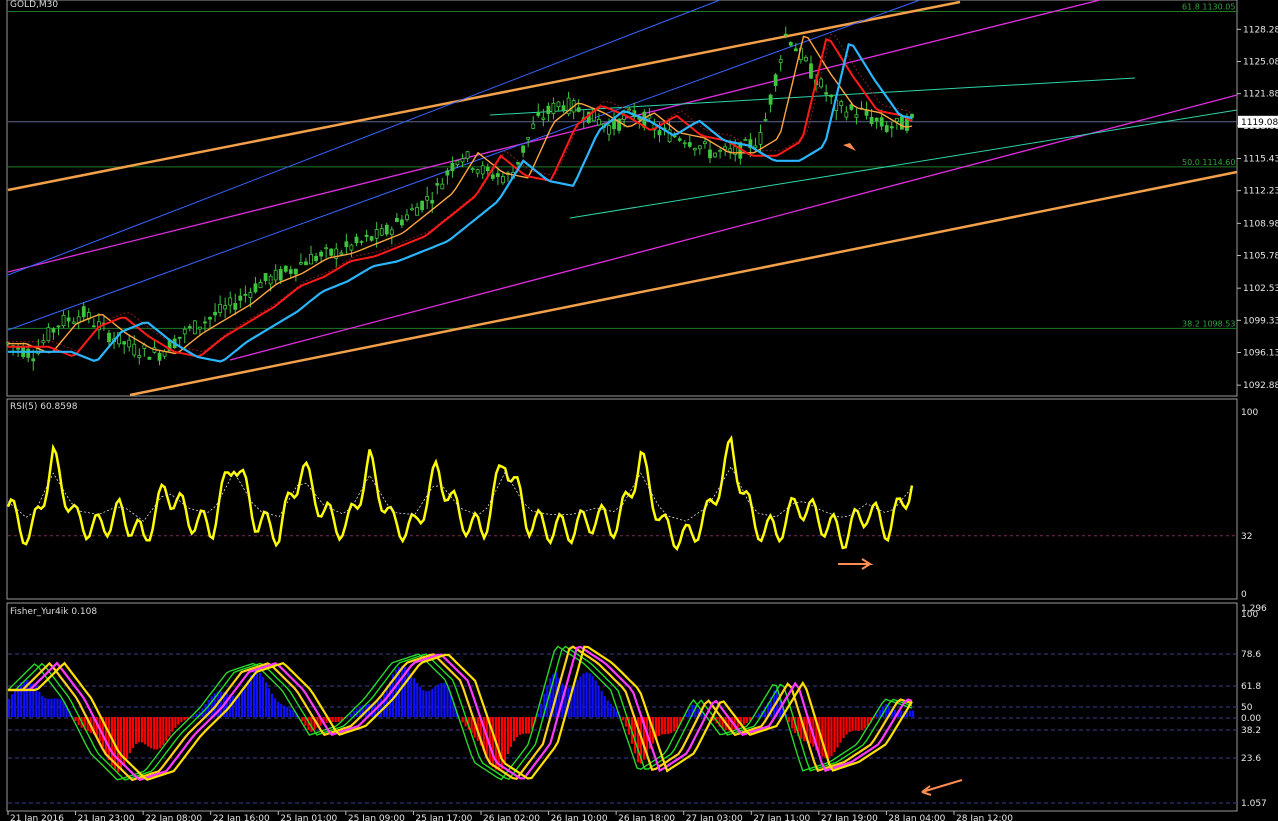 The width and height of the screenshot is (1278, 821). I want to click on price-tick-label: 1102.53, so click(1260, 289).